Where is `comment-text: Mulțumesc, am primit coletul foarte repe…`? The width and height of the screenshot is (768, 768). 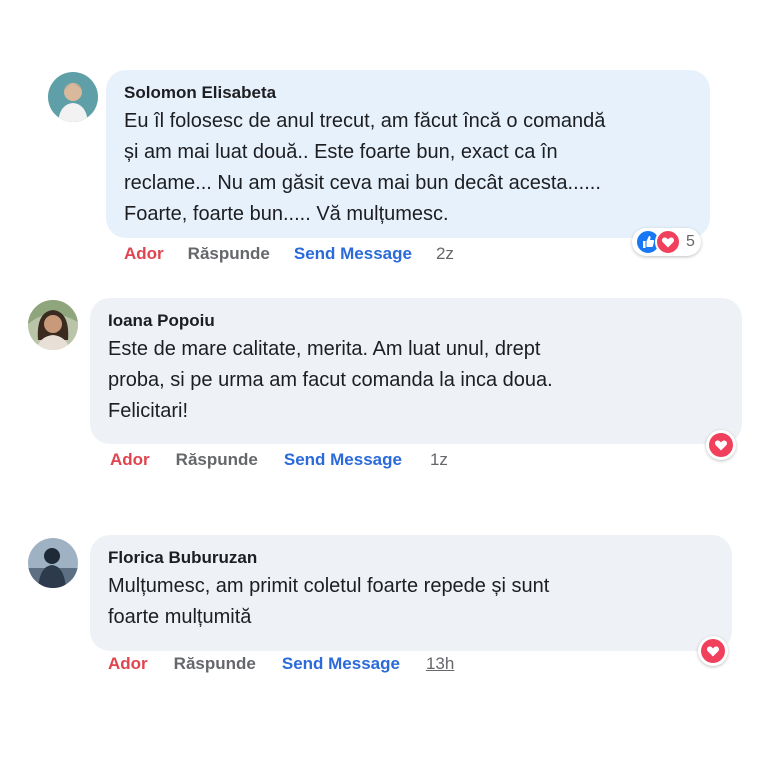
comment-text: Mulțumesc, am primit coletul foarte repe… is located at coordinates (411, 602).